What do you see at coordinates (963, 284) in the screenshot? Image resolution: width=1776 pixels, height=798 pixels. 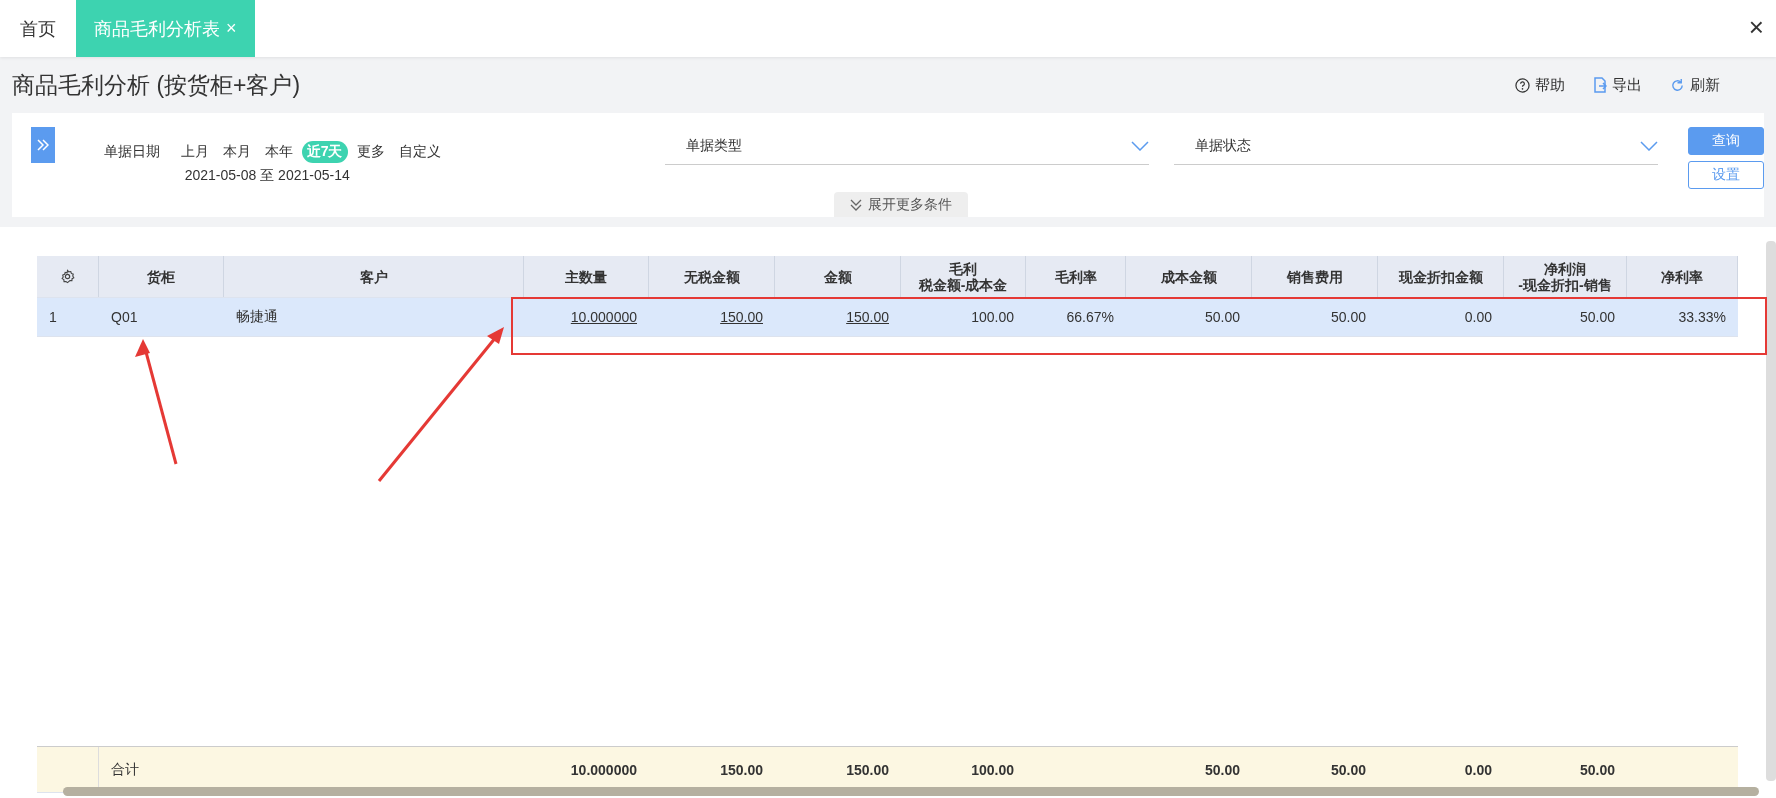 I see `header-subtitle: 税金额-成本金` at bounding box center [963, 284].